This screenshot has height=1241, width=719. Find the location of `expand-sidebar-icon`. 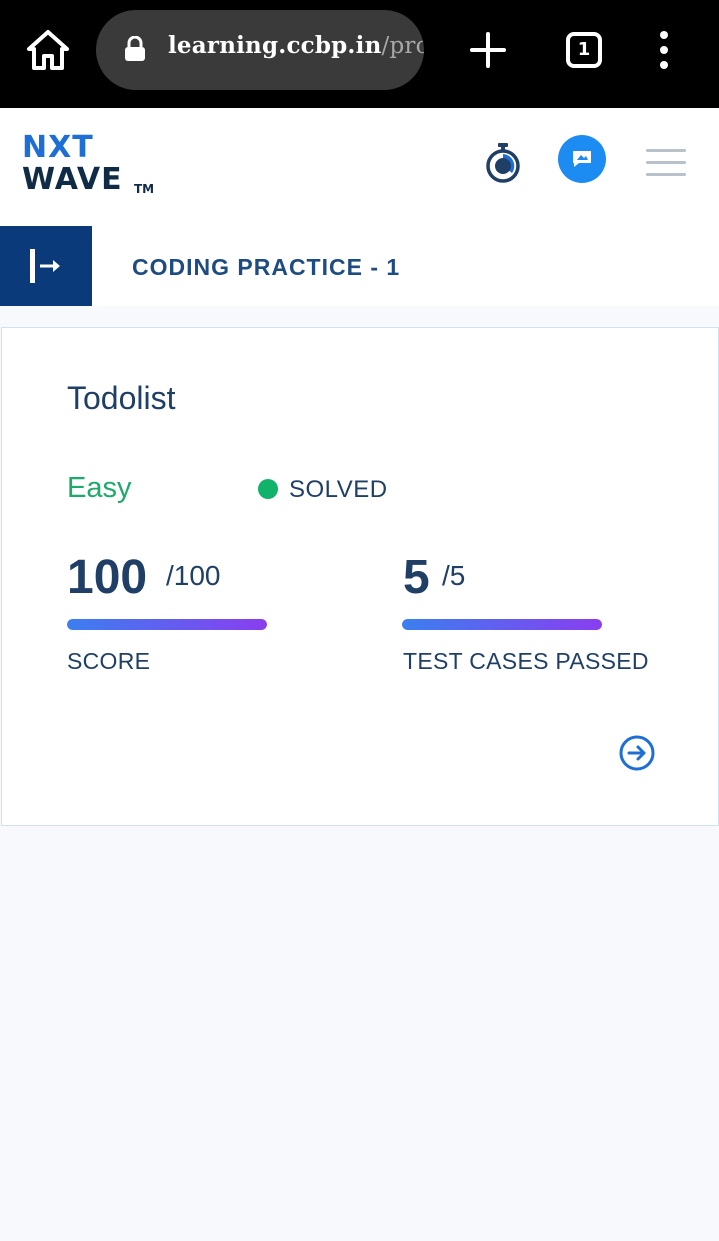

expand-sidebar-icon is located at coordinates (45, 266).